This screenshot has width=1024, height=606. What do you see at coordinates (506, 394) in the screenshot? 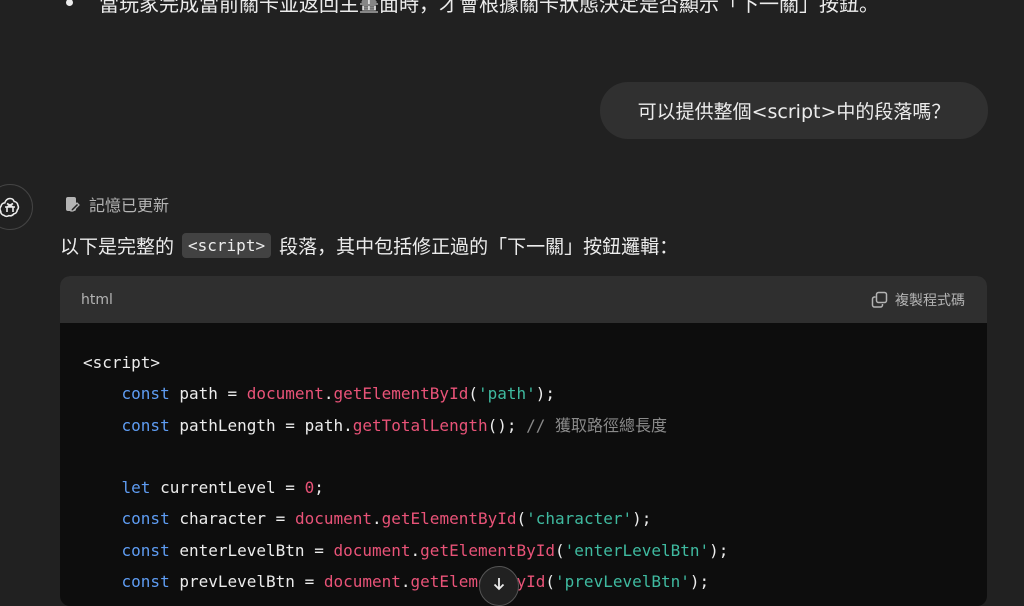
I see `code-token: 'path'` at bounding box center [506, 394].